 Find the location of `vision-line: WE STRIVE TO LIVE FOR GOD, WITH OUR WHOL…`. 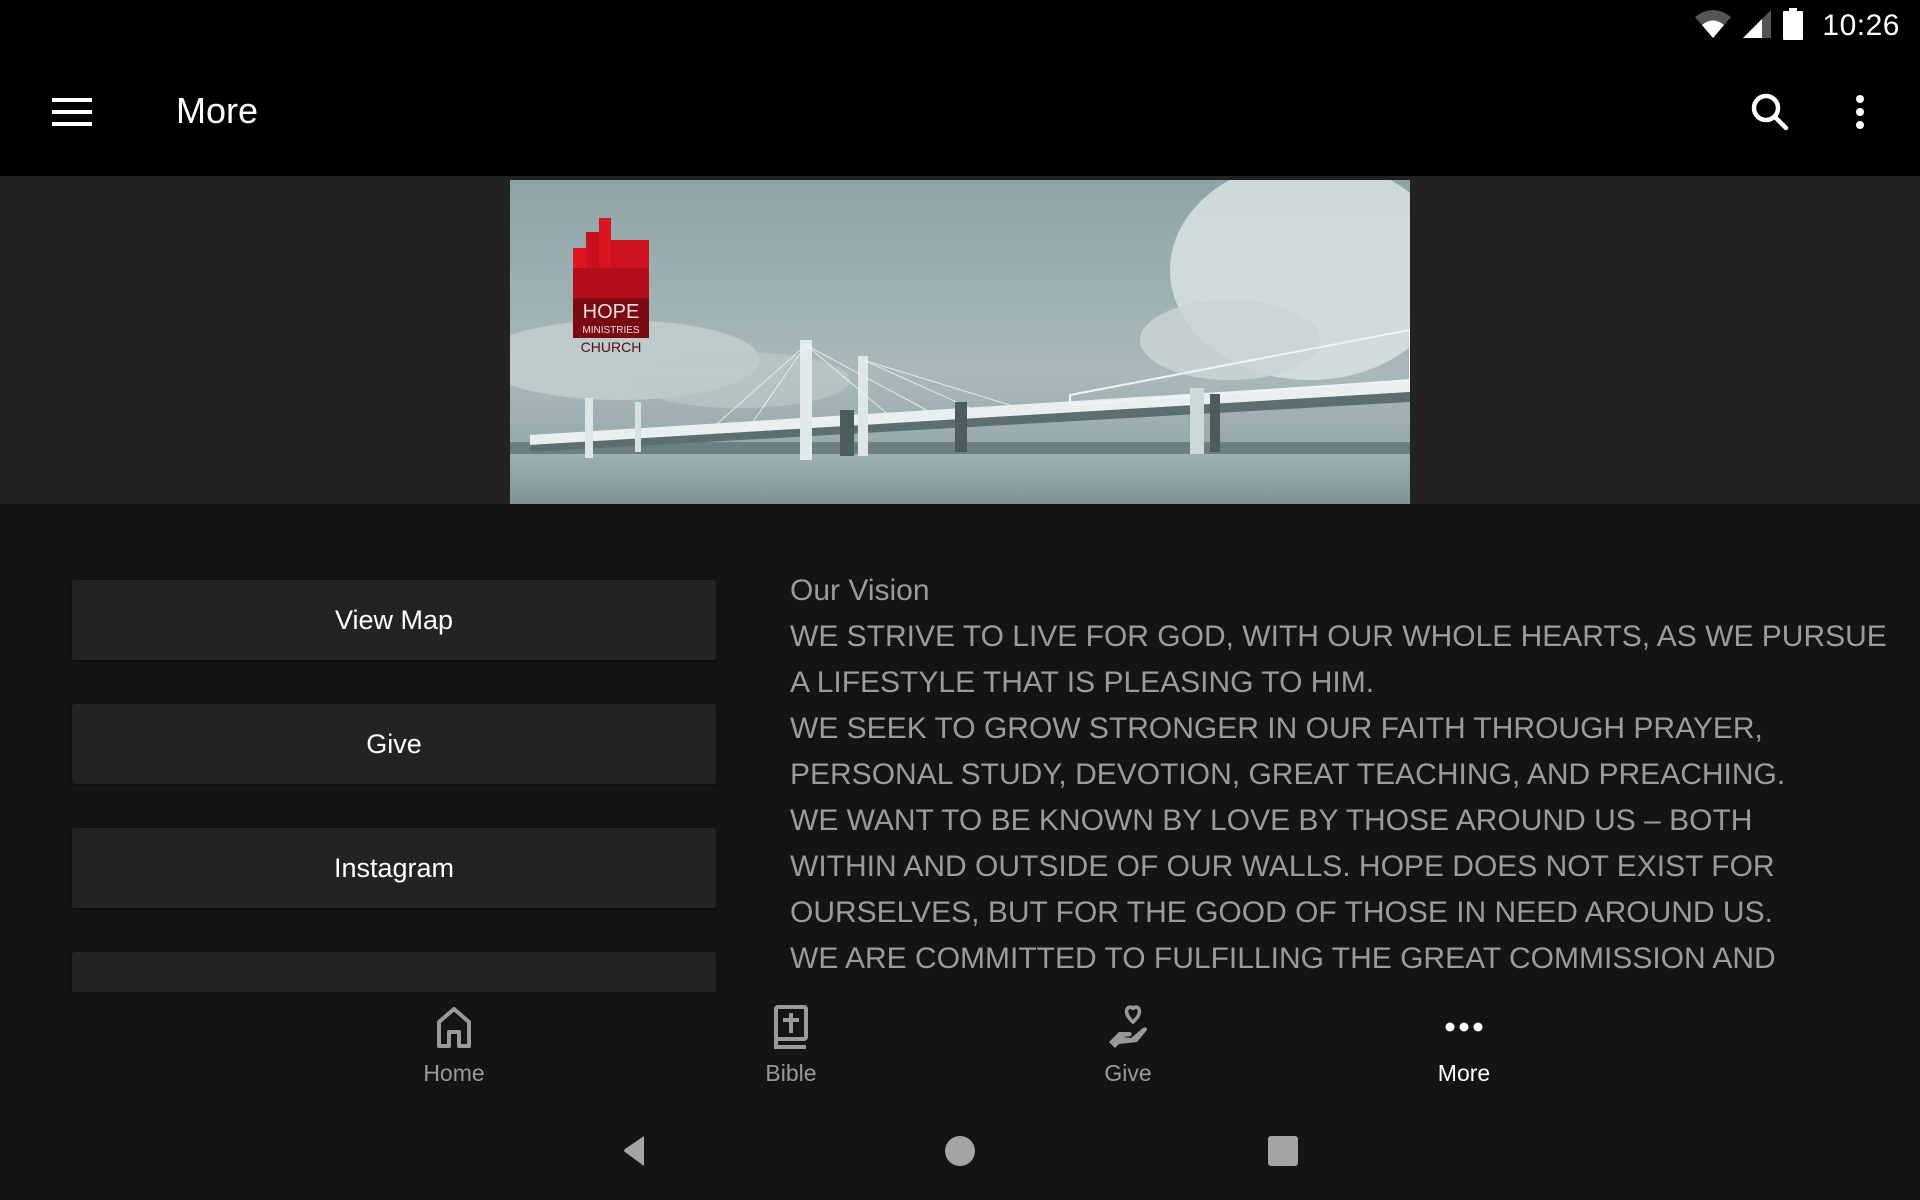

vision-line: WE STRIVE TO LIVE FOR GOD, WITH OUR WHOL… is located at coordinates (1338, 636).